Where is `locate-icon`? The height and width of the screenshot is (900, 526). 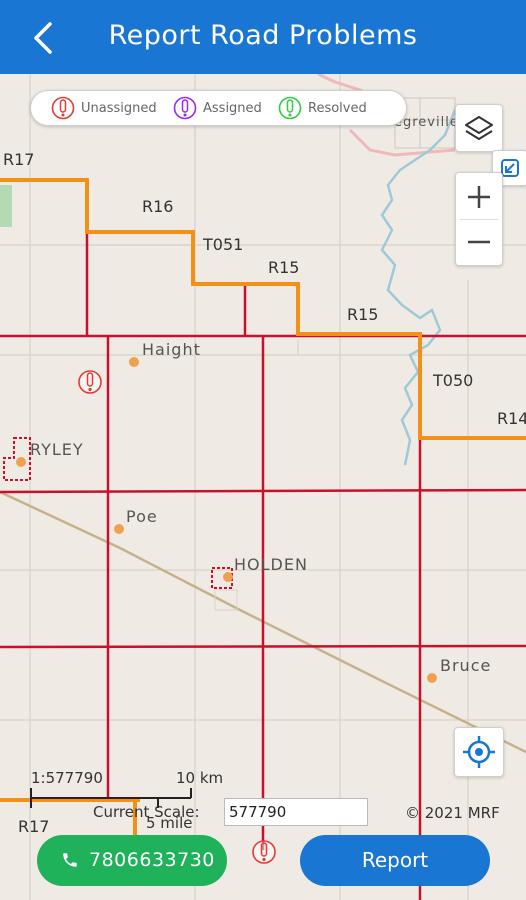 locate-icon is located at coordinates (479, 752).